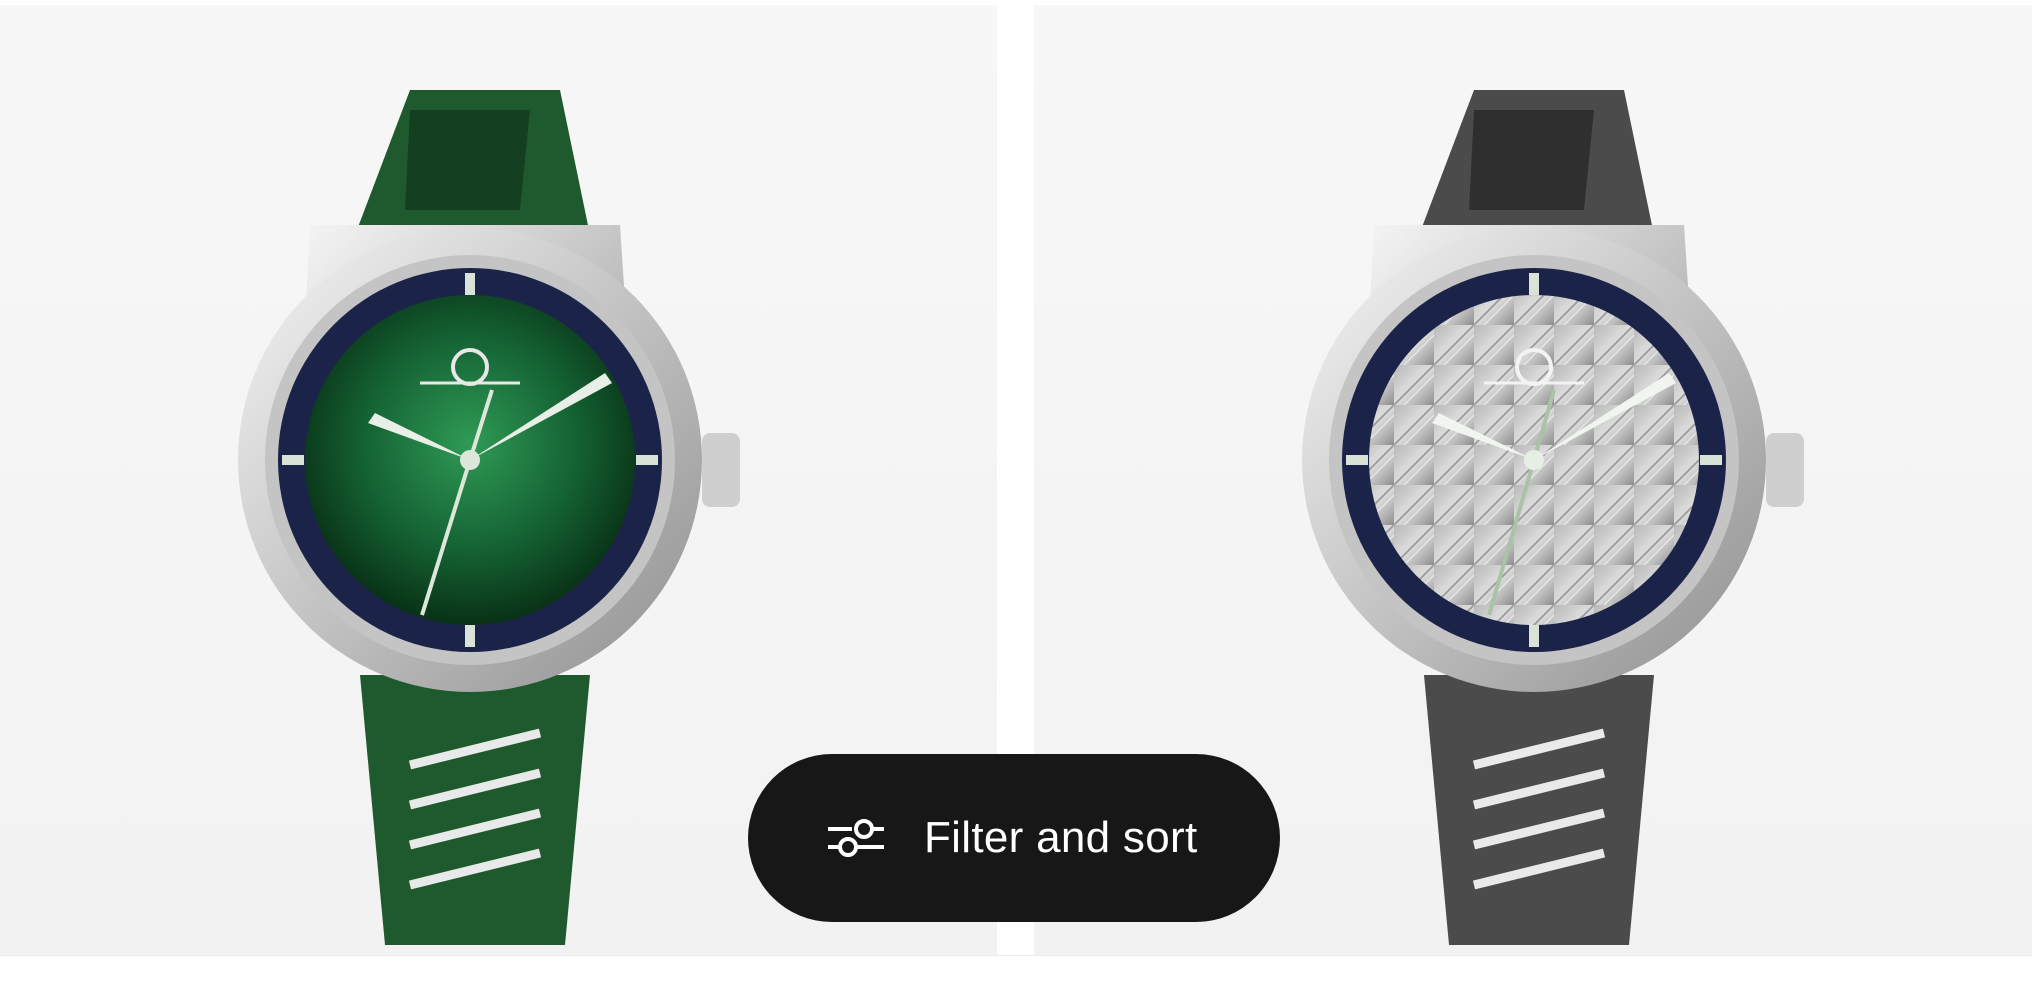 The image size is (2032, 1003). What do you see at coordinates (856, 838) in the screenshot?
I see `sliders-icon` at bounding box center [856, 838].